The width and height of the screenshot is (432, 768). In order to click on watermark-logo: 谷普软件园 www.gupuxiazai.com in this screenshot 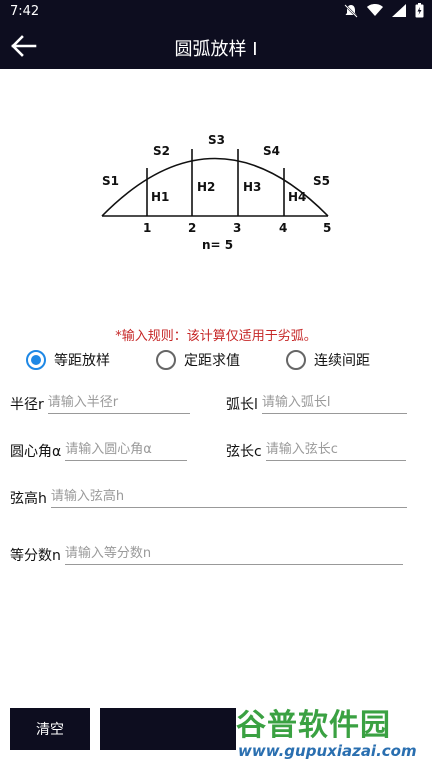, I will do `click(334, 734)`.